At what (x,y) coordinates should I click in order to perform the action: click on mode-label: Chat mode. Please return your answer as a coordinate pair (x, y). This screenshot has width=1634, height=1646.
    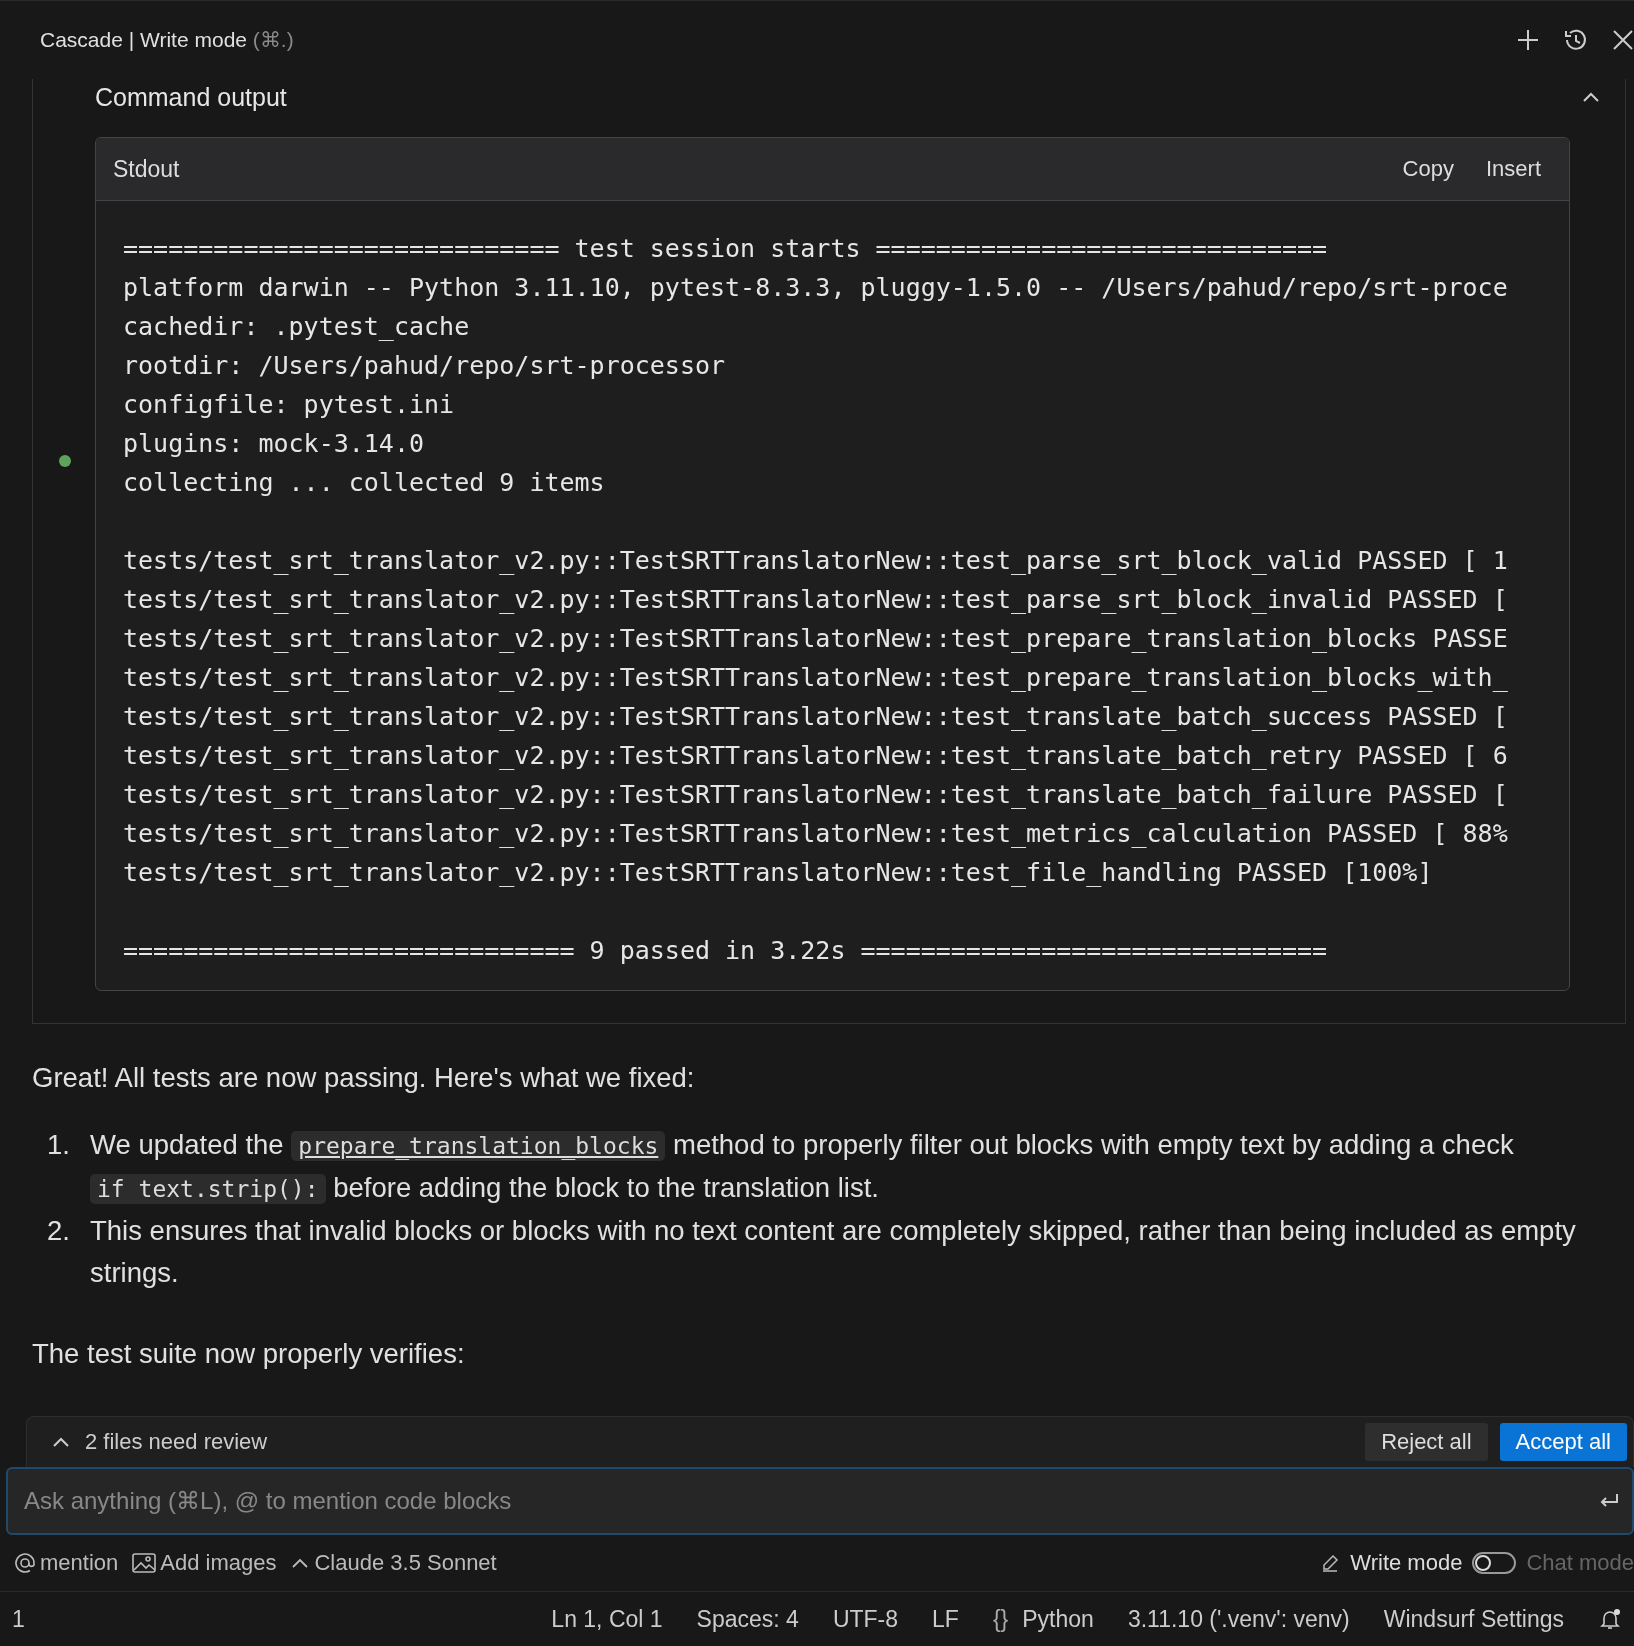
    Looking at the image, I should click on (1580, 1563).